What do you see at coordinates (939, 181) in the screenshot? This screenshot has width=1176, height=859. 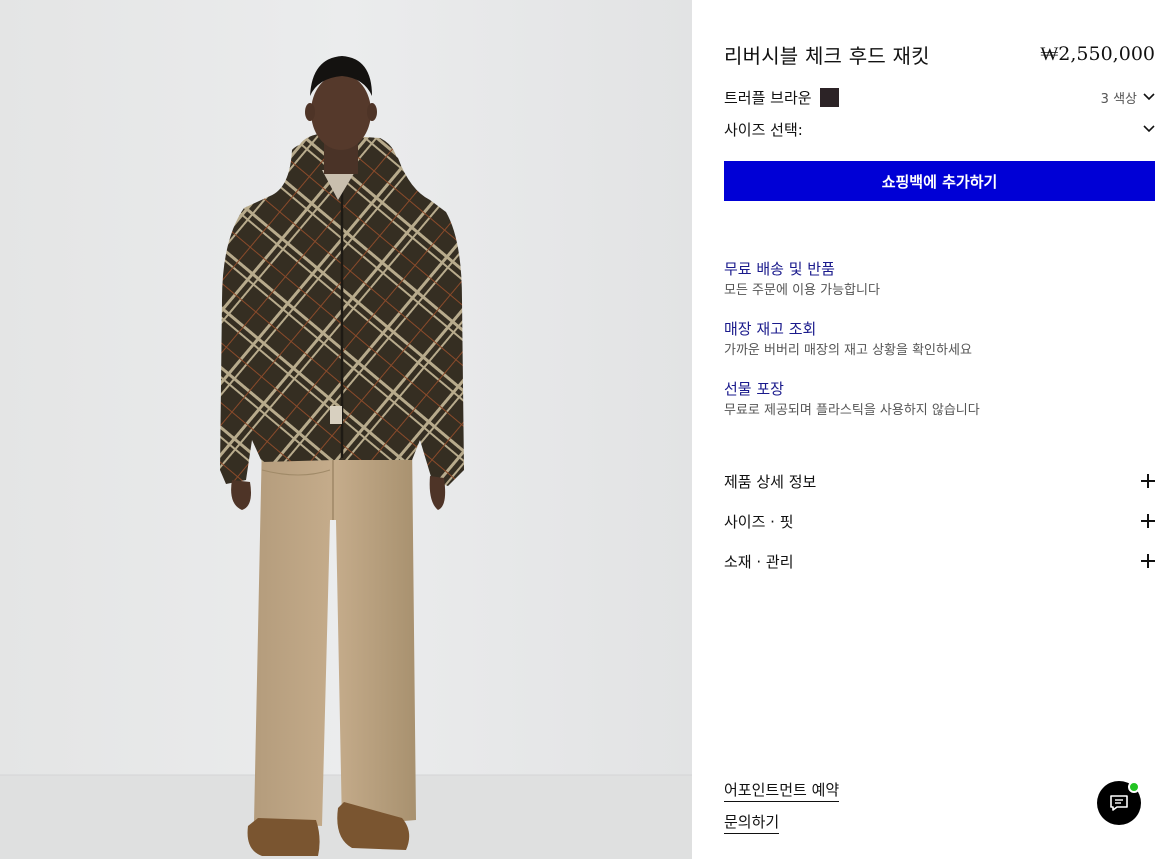 I see `add-to-bag-button: 쇼핑백에 추가하기` at bounding box center [939, 181].